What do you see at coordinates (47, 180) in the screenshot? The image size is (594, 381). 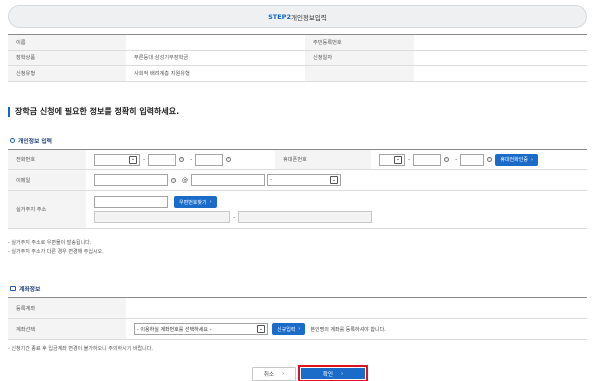 I see `email-label: 이메일` at bounding box center [47, 180].